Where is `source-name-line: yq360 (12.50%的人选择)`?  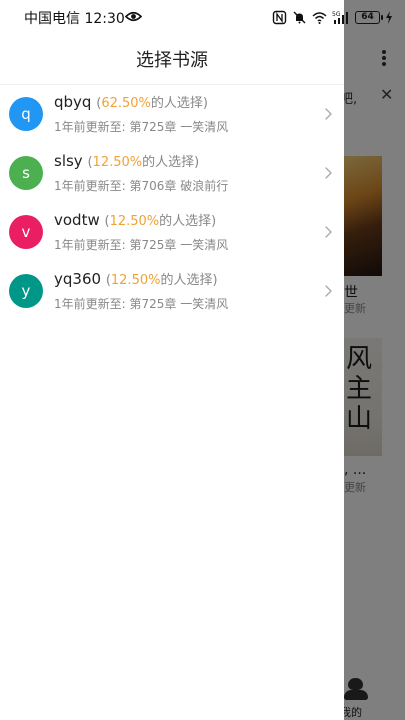 source-name-line: yq360 (12.50%的人选择) is located at coordinates (136, 278).